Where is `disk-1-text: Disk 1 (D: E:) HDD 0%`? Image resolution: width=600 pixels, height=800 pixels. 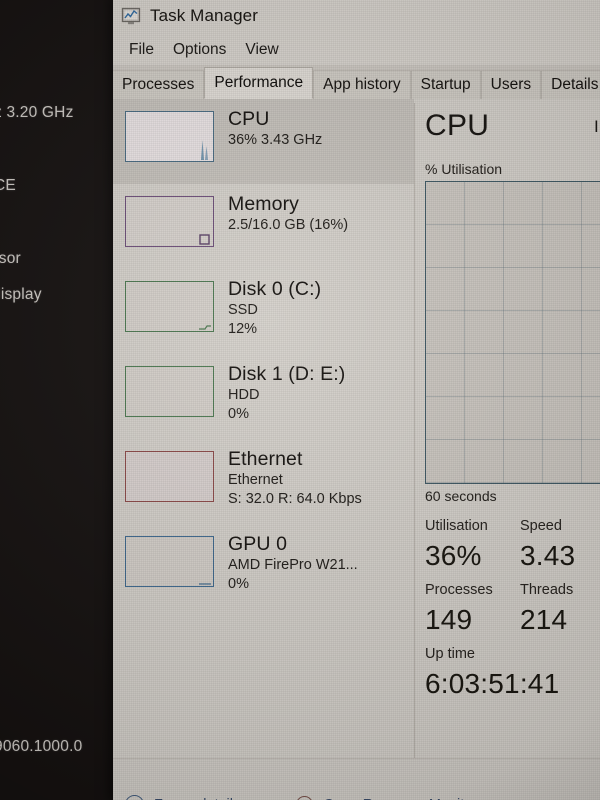
disk-1-text: Disk 1 (D: E:) HDD 0% is located at coordinates (286, 392).